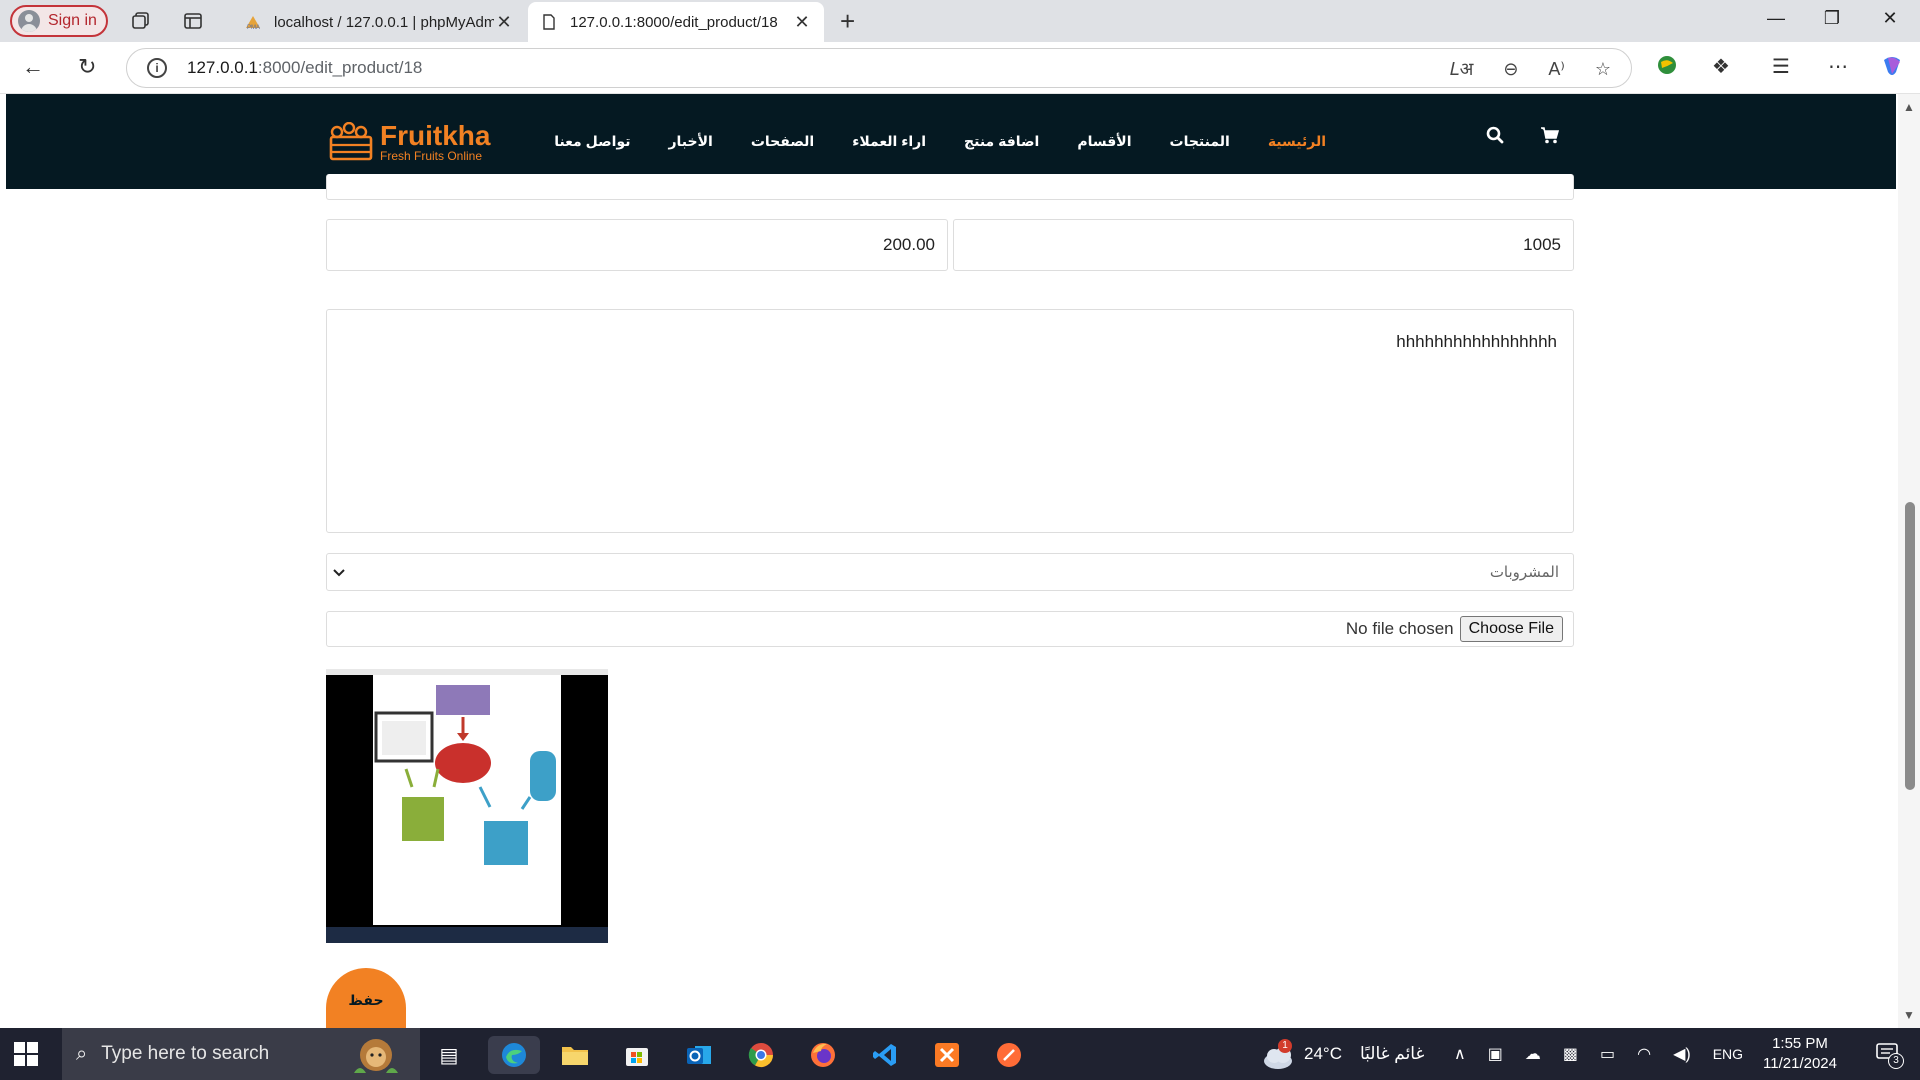 This screenshot has width=1920, height=1080. Describe the element at coordinates (1644, 1054) in the screenshot. I see `wifi-icon: ◠` at that location.